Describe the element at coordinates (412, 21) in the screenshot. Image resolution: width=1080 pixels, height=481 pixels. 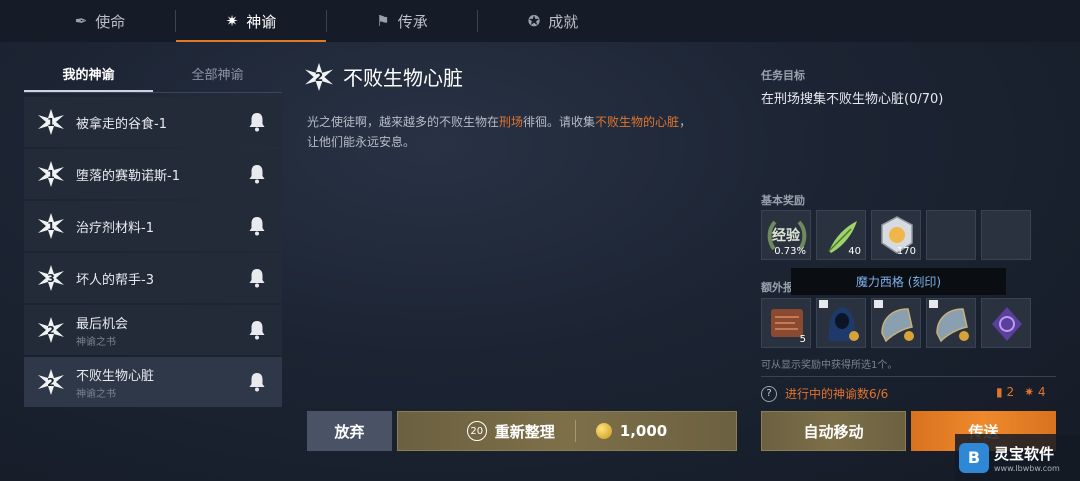
I see `tab-label: 传承` at that location.